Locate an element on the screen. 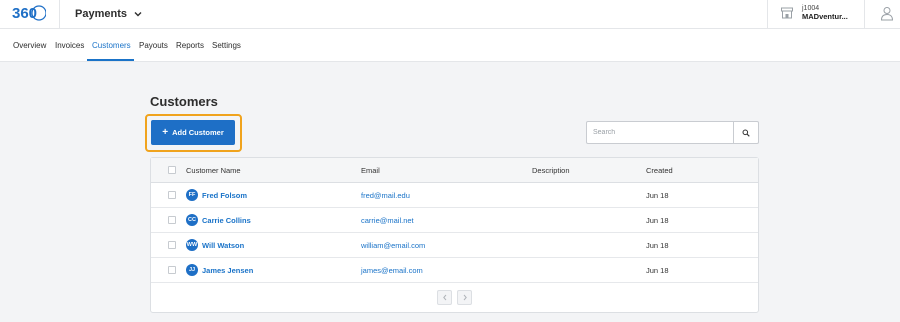 This screenshot has width=900, height=322. svg-text: 360 is located at coordinates (24, 13).